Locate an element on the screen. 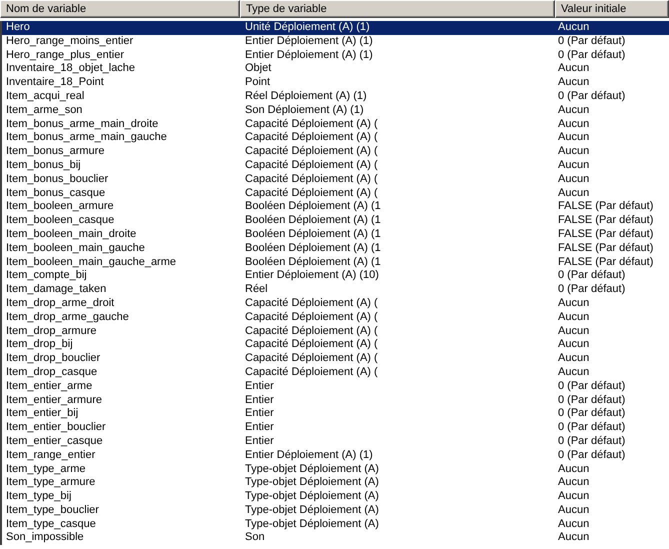  variable-name: Item_drop_armure is located at coordinates (51, 331).